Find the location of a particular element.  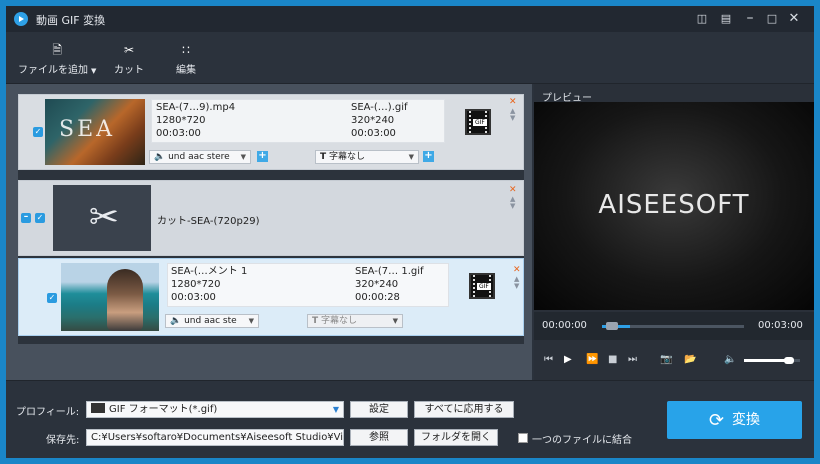

feedback-icon: ◫ is located at coordinates (702, 19).